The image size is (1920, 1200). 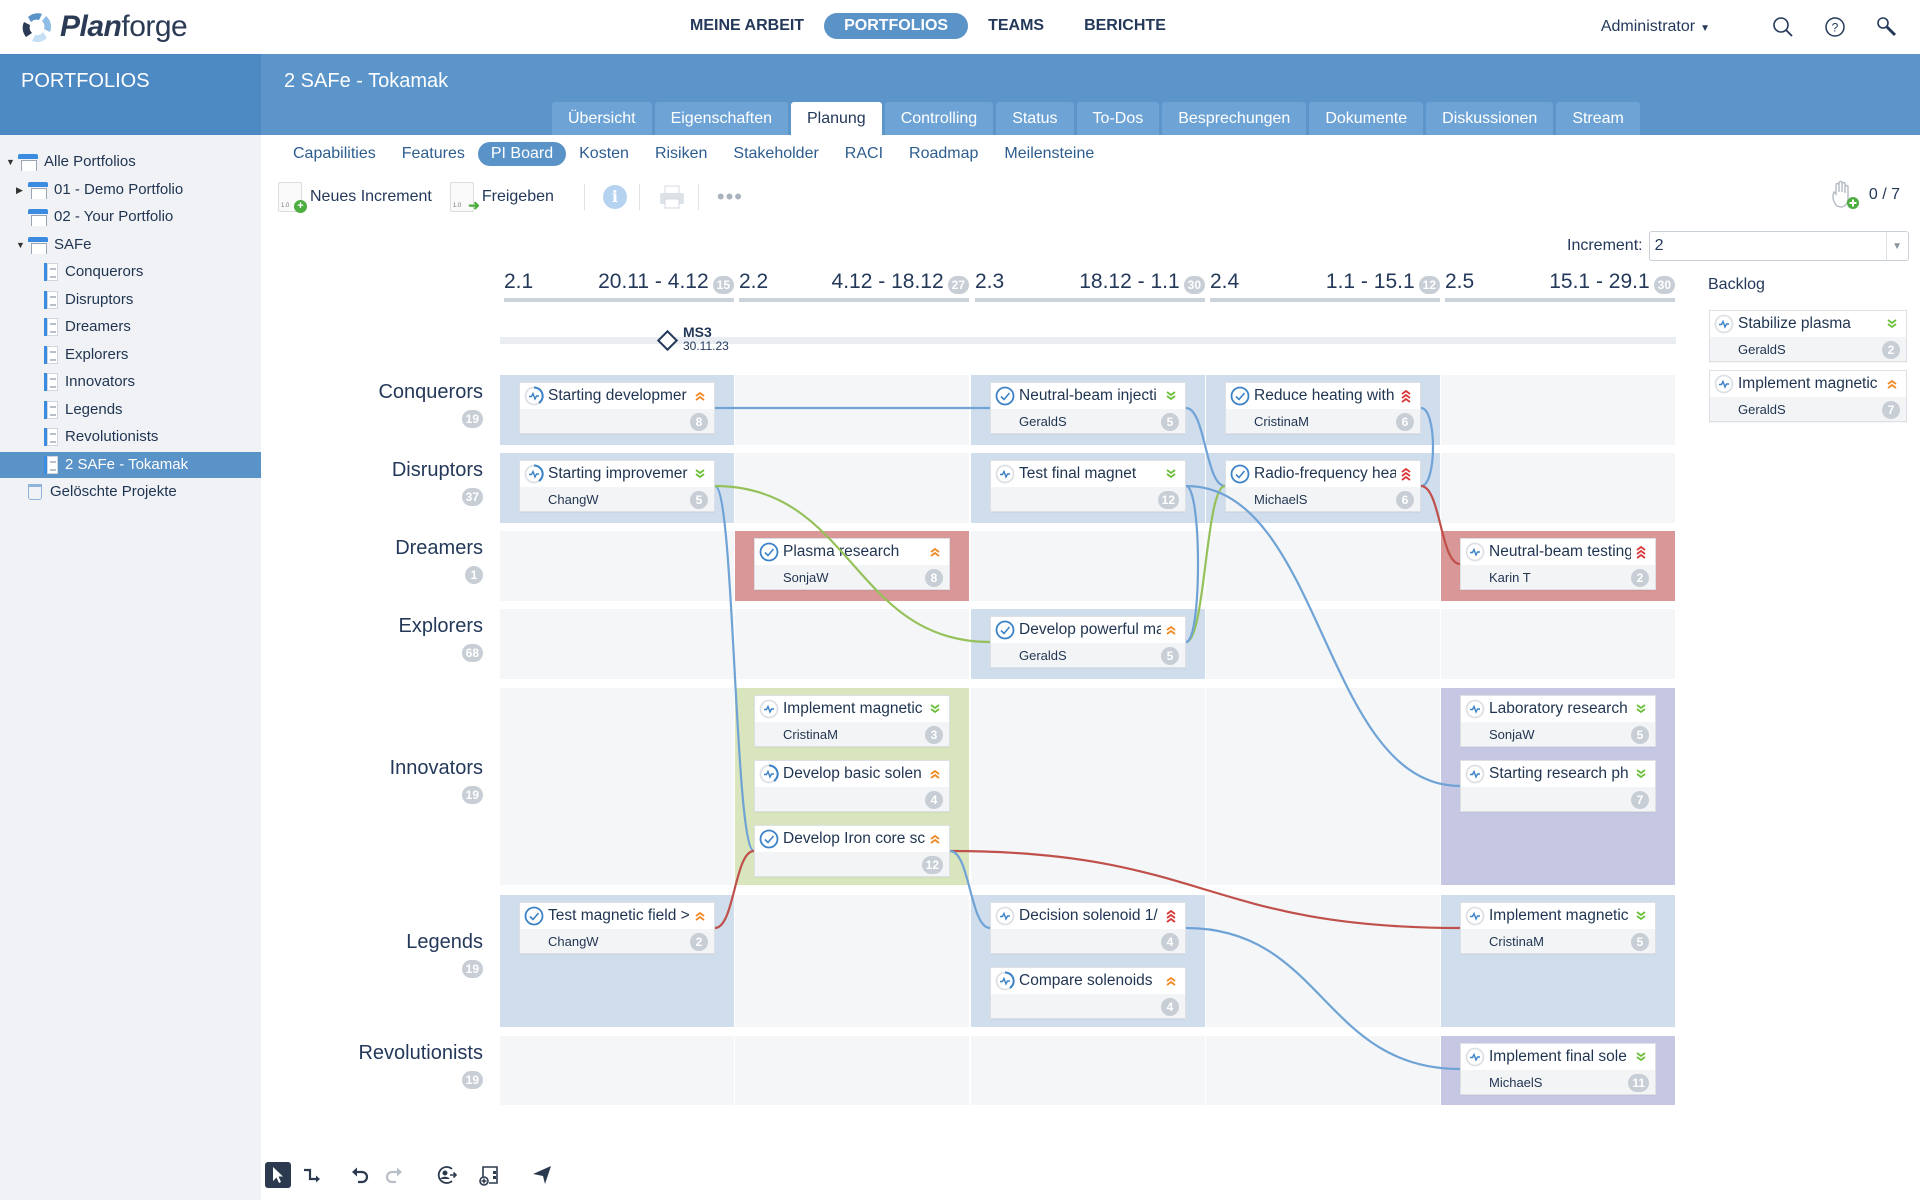 I want to click on subtab-features: Features, so click(x=433, y=154).